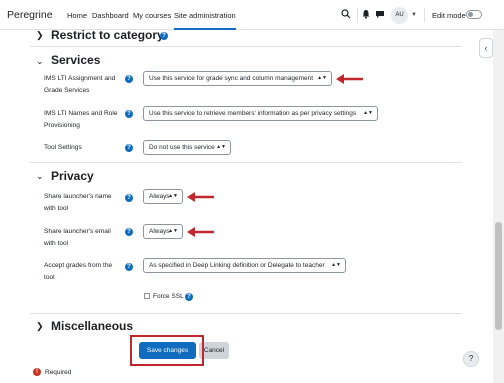 This screenshot has height=383, width=504. I want to click on edit-mode-toggle, so click(474, 14).